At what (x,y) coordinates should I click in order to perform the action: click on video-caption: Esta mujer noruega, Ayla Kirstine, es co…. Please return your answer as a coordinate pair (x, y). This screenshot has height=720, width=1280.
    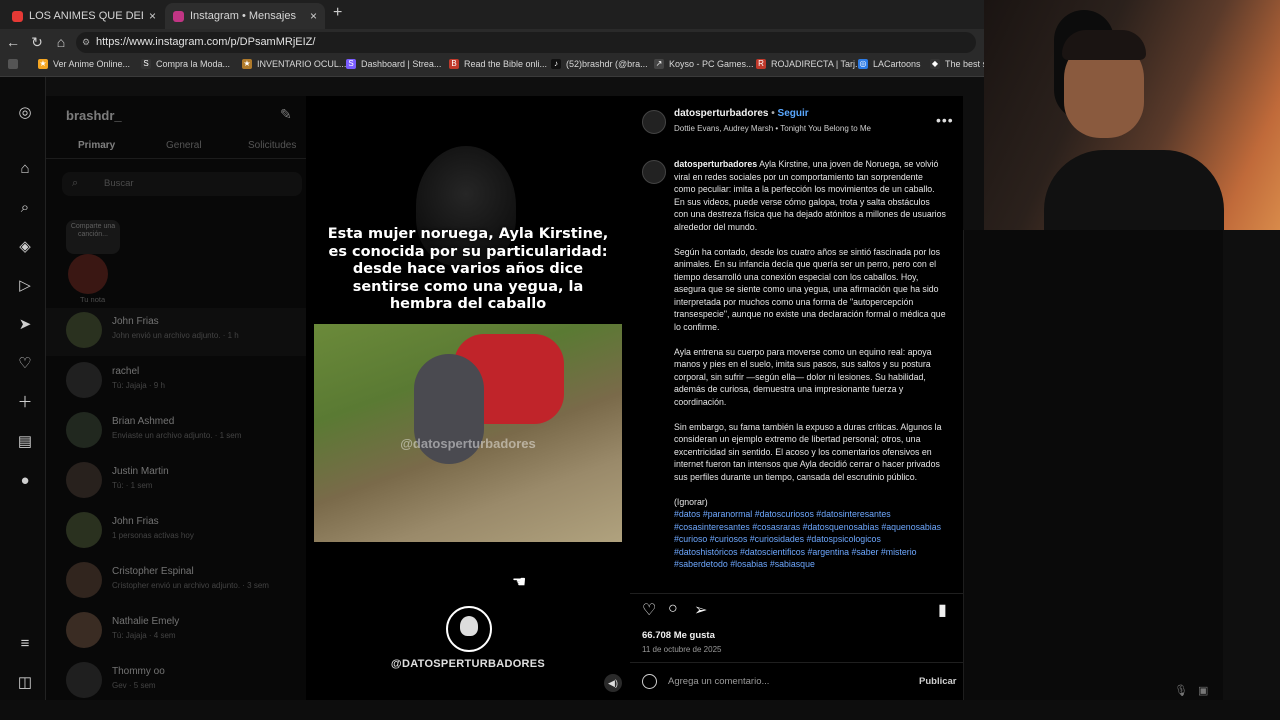
    Looking at the image, I should click on (468, 269).